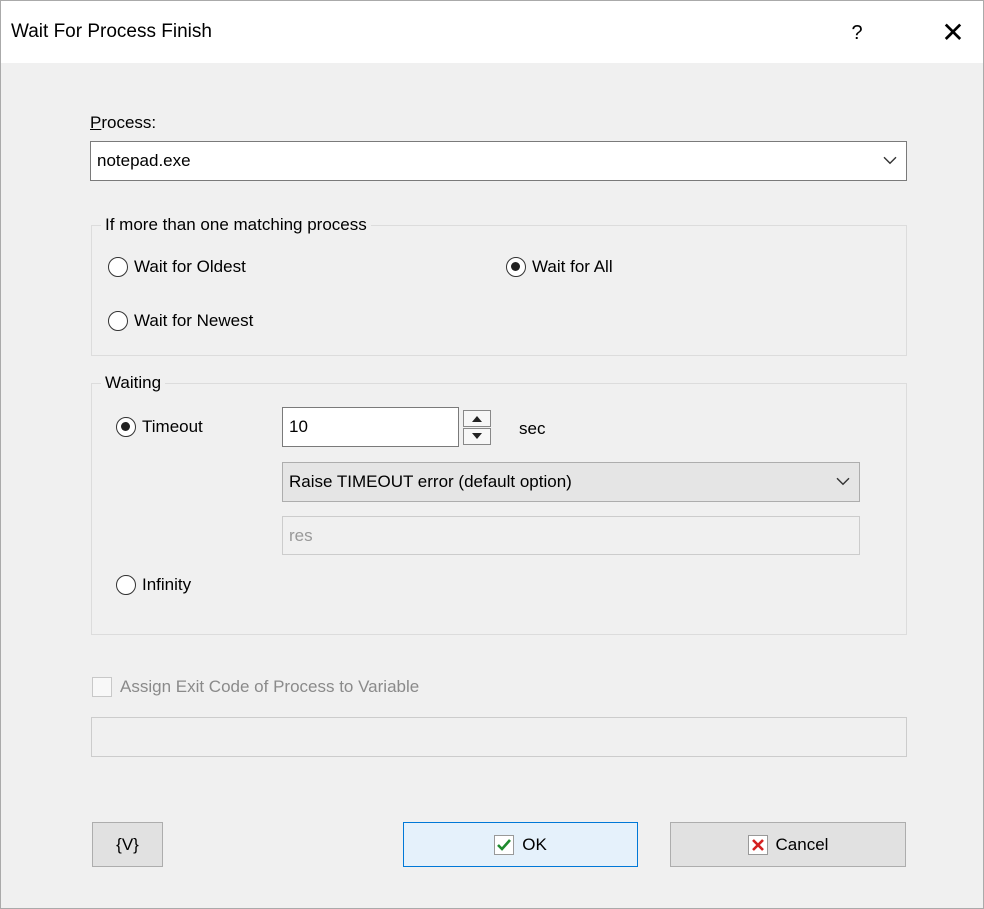 The image size is (984, 909). What do you see at coordinates (499, 737) in the screenshot?
I see `exit-code-variable-input` at bounding box center [499, 737].